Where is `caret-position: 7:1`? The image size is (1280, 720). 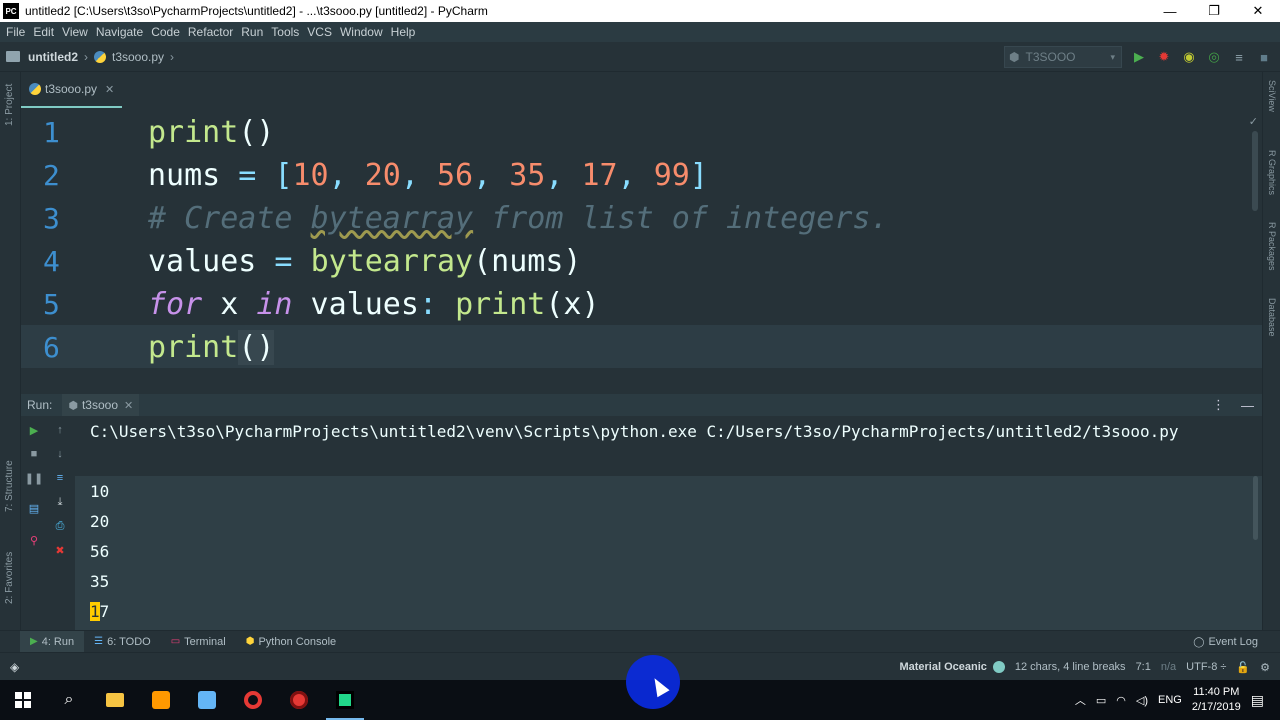
caret-position: 7:1 is located at coordinates (1143, 667).